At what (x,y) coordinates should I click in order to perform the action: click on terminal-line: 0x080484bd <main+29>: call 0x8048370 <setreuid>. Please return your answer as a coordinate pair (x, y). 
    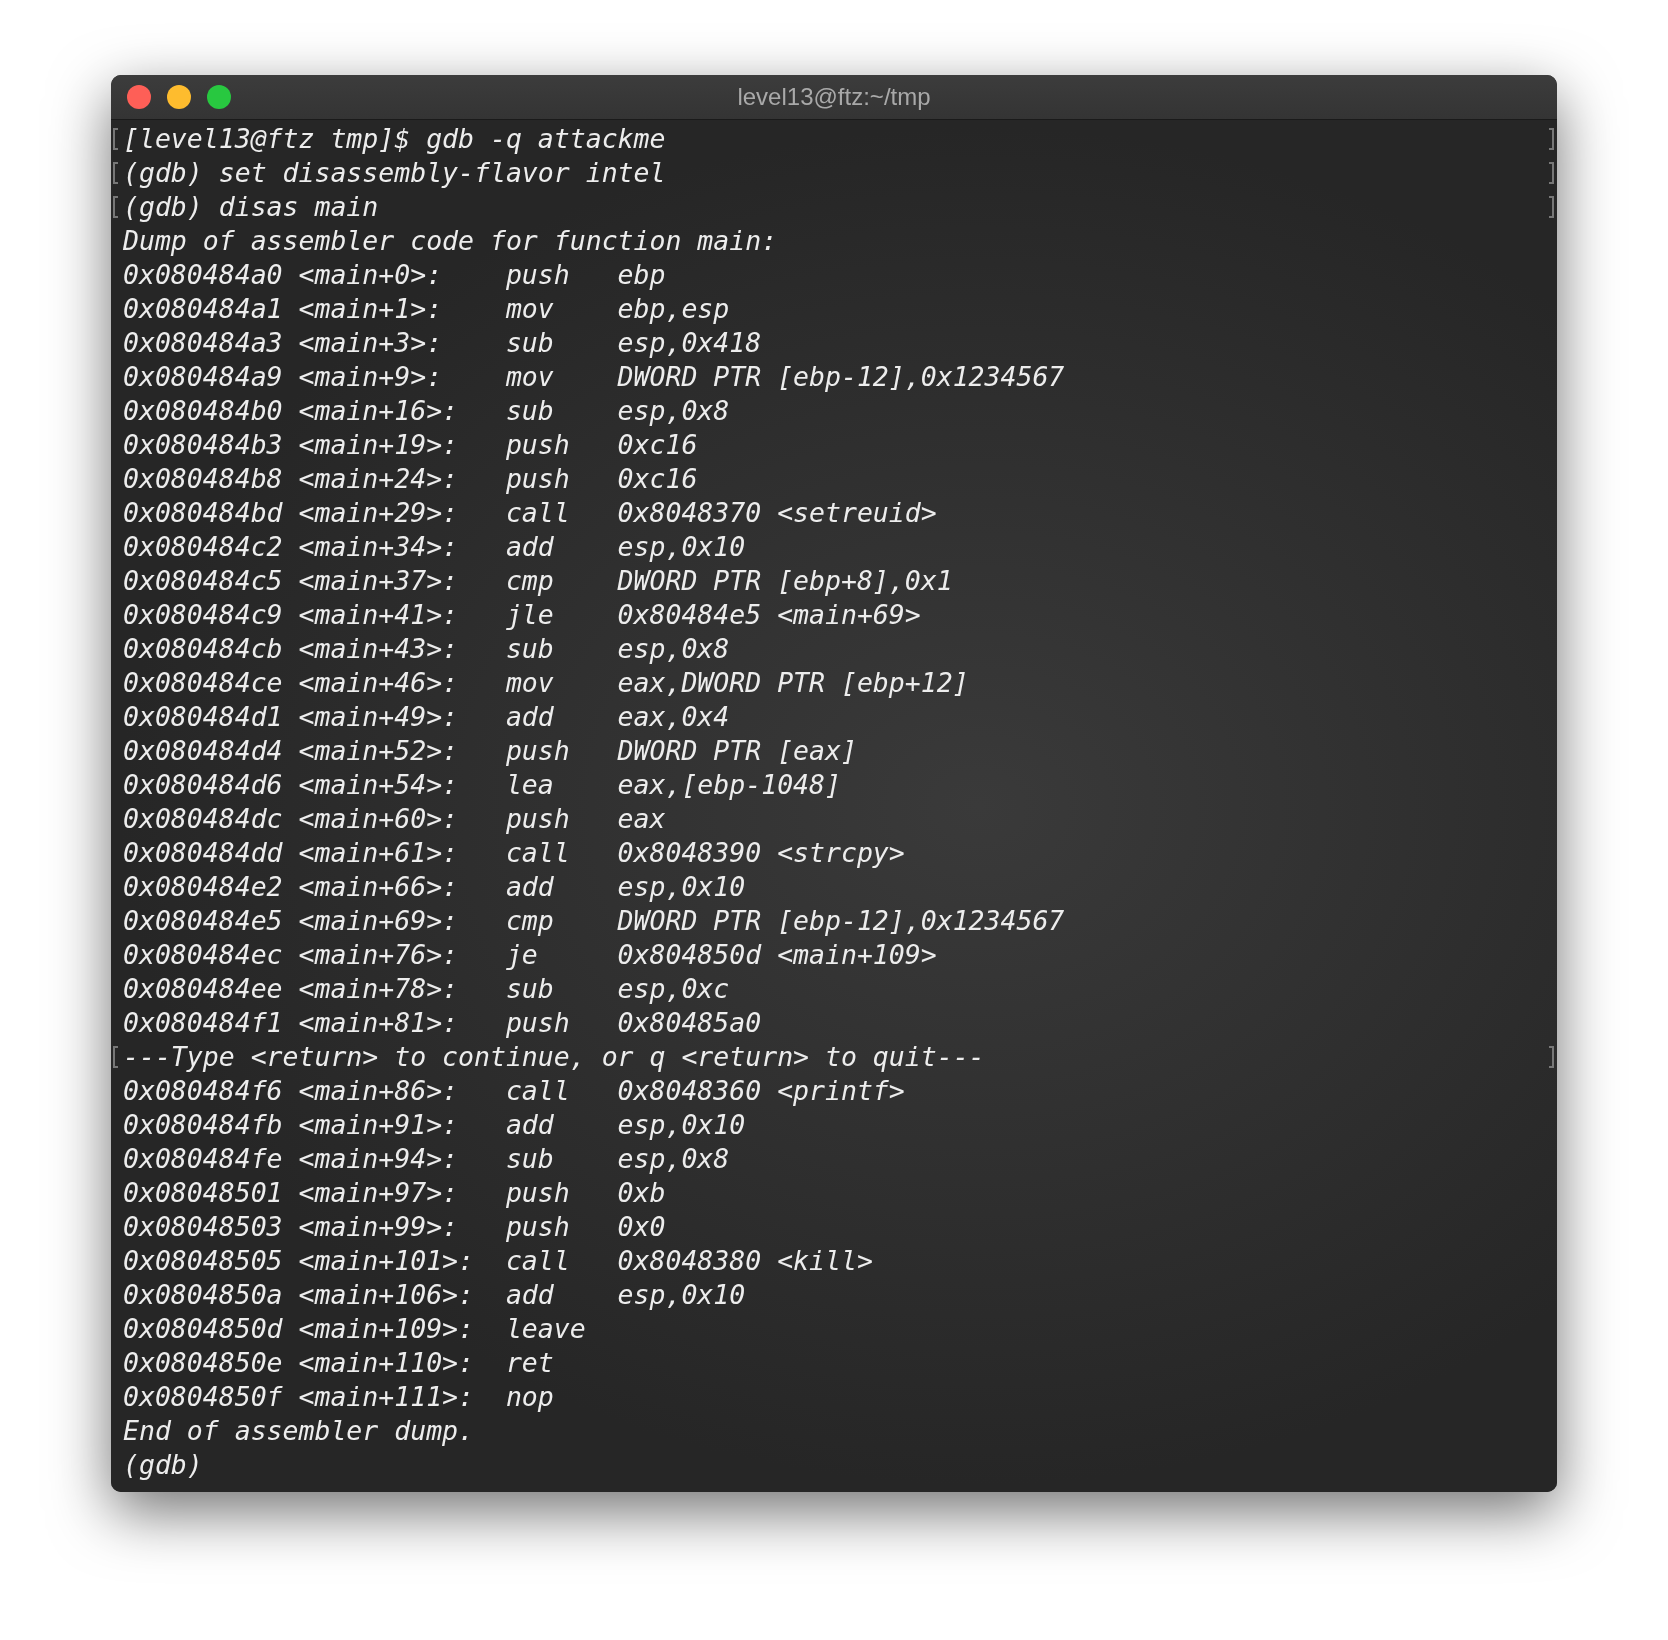
    Looking at the image, I should click on (530, 513).